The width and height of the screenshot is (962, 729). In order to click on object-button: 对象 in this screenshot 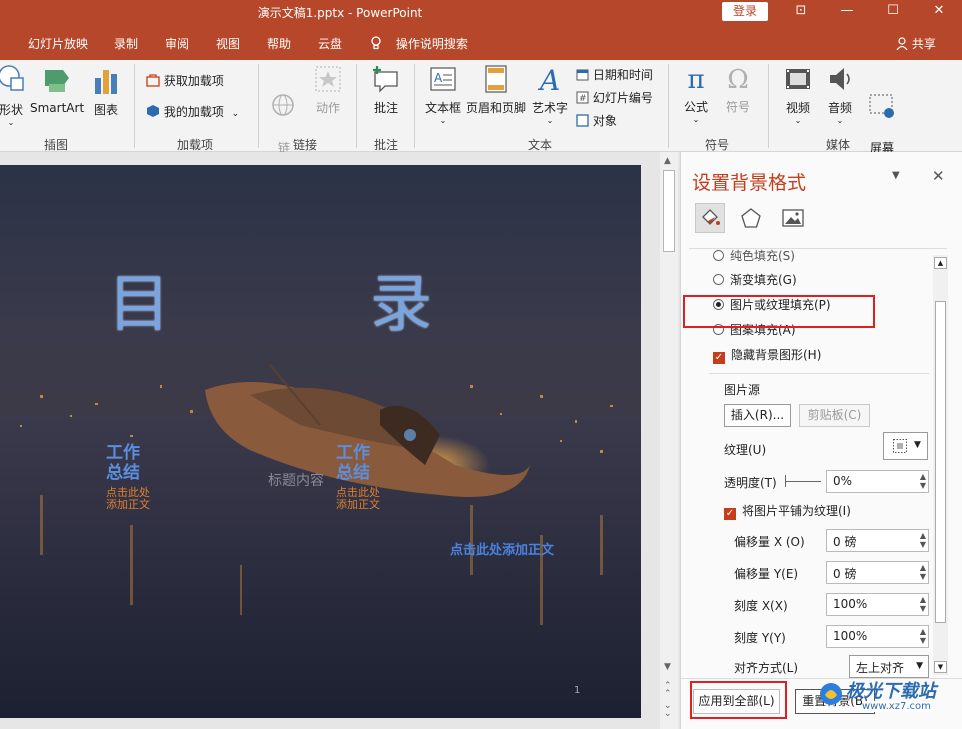, I will do `click(606, 120)`.